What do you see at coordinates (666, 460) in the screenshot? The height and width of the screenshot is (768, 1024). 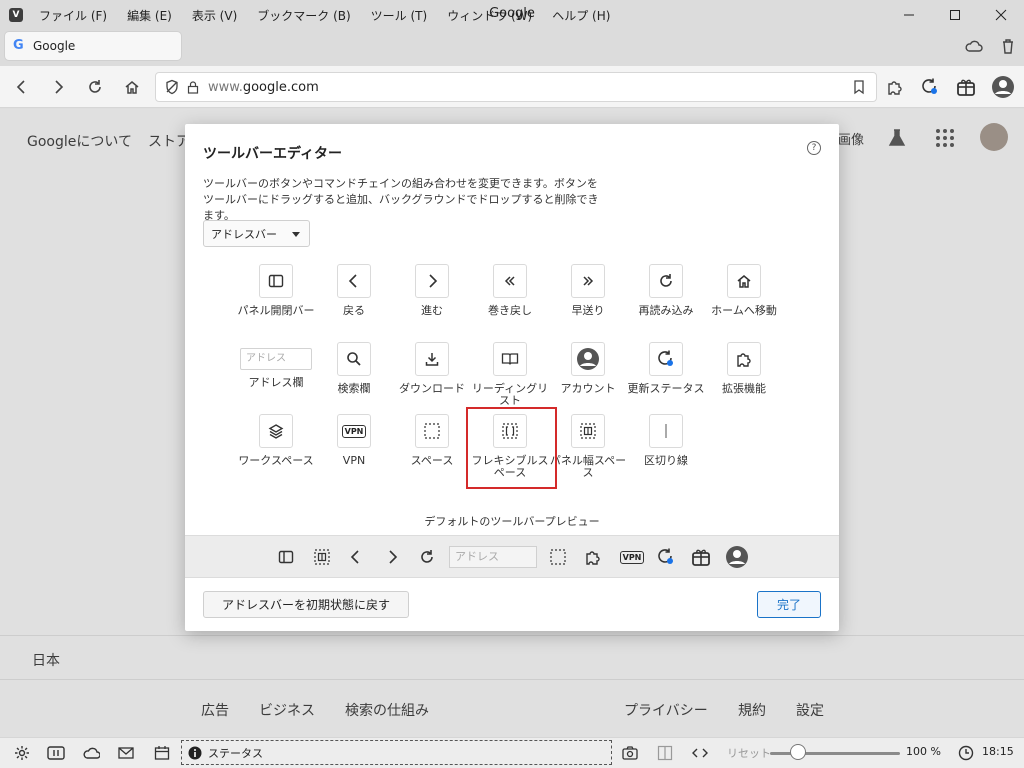 I see `item-label: 区切り線` at bounding box center [666, 460].